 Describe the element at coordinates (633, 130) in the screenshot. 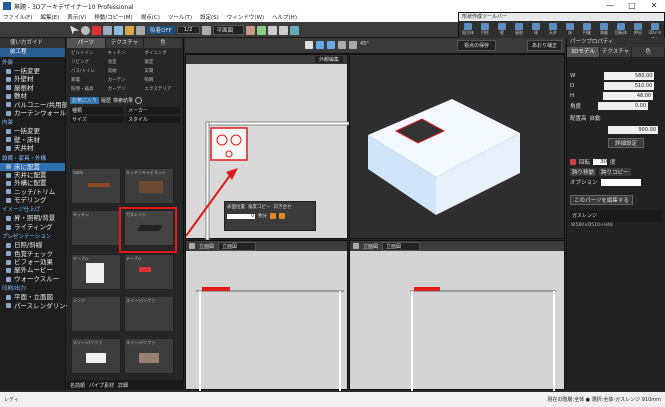

I see `place-input: 900.00` at that location.